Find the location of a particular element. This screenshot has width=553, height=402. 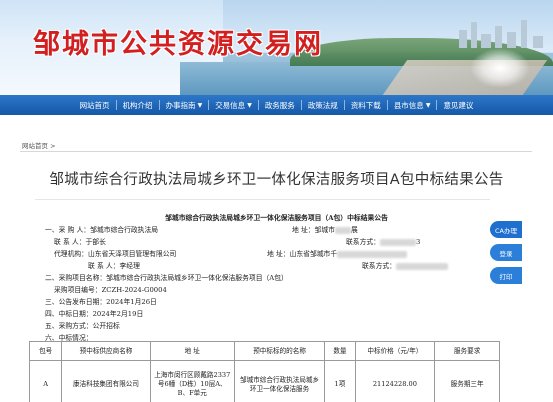

procurement-method: 五、采购方式：公开招标 is located at coordinates (82, 326).